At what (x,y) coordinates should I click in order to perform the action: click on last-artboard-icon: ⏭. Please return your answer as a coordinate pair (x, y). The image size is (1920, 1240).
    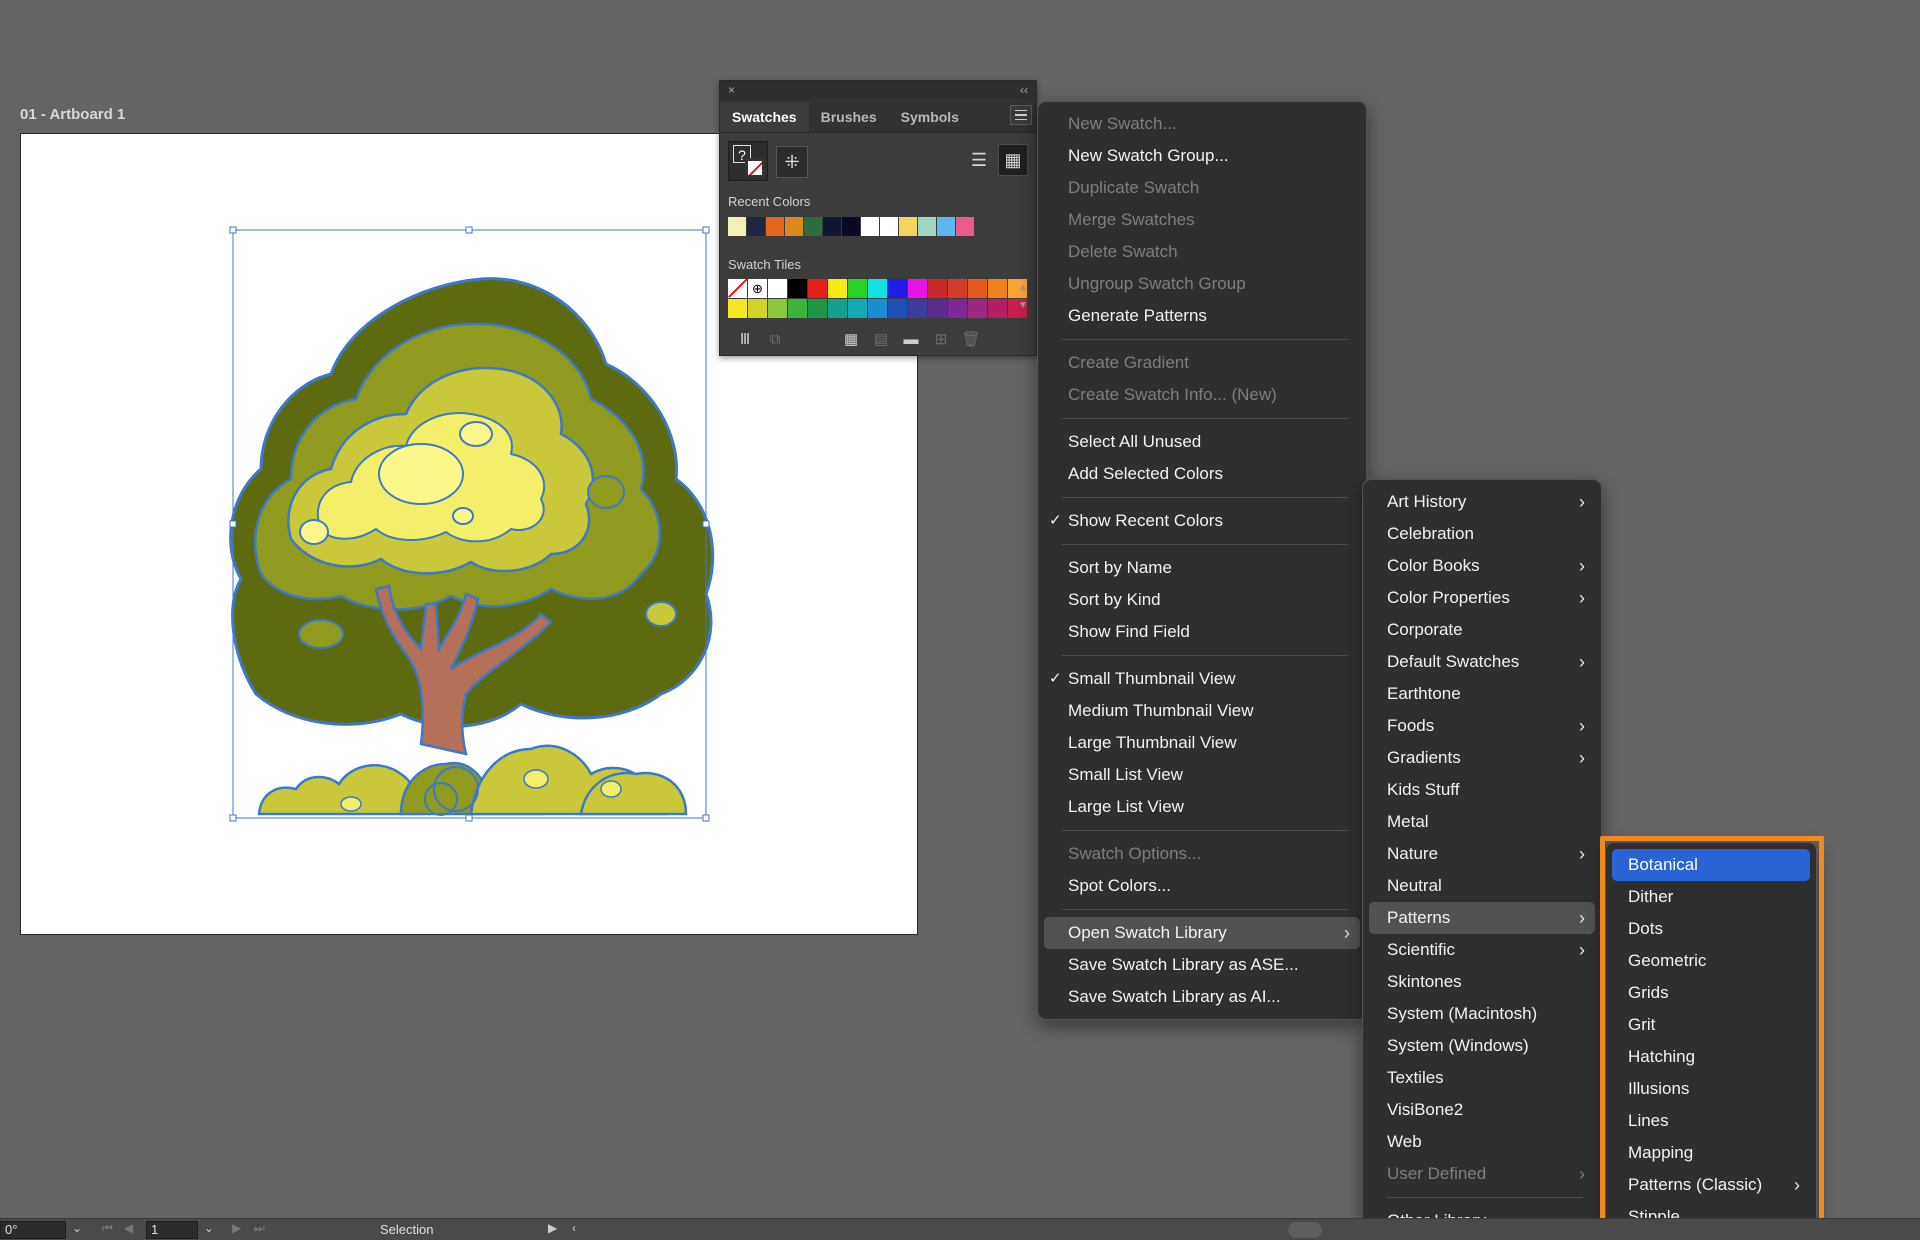
    Looking at the image, I should click on (259, 1228).